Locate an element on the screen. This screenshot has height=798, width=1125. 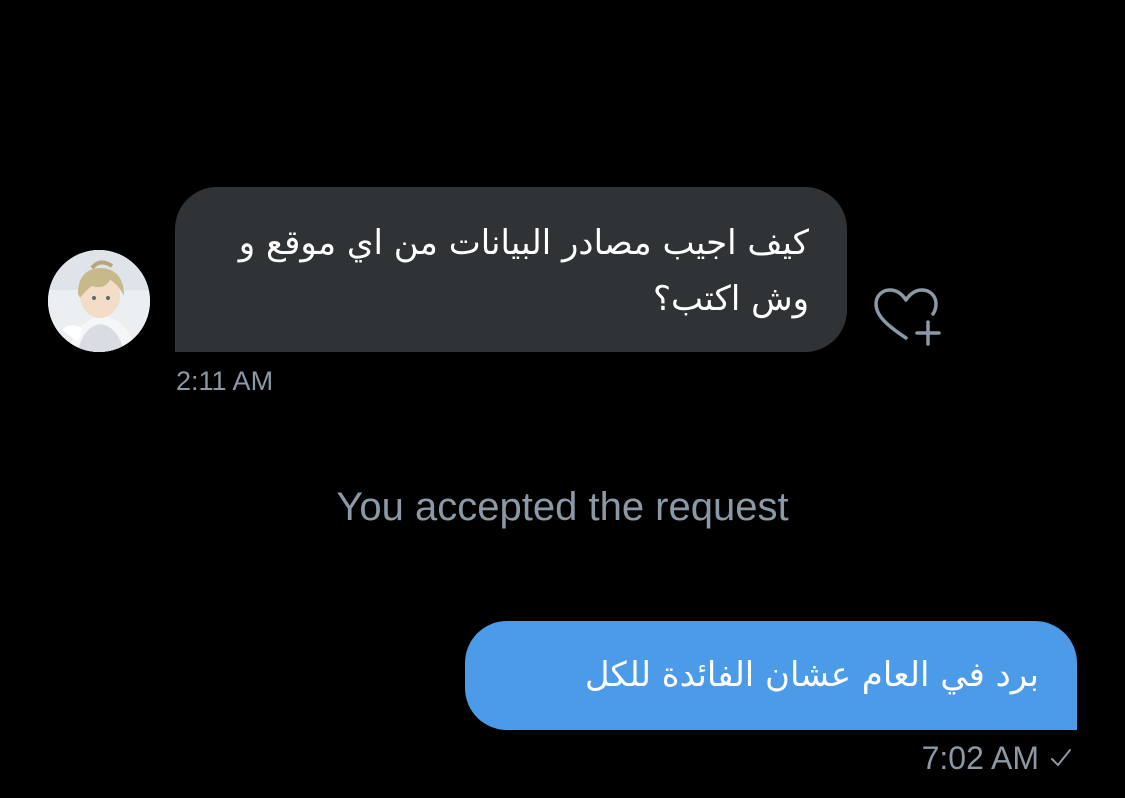
avatar-anime-character-icon is located at coordinates (99, 301).